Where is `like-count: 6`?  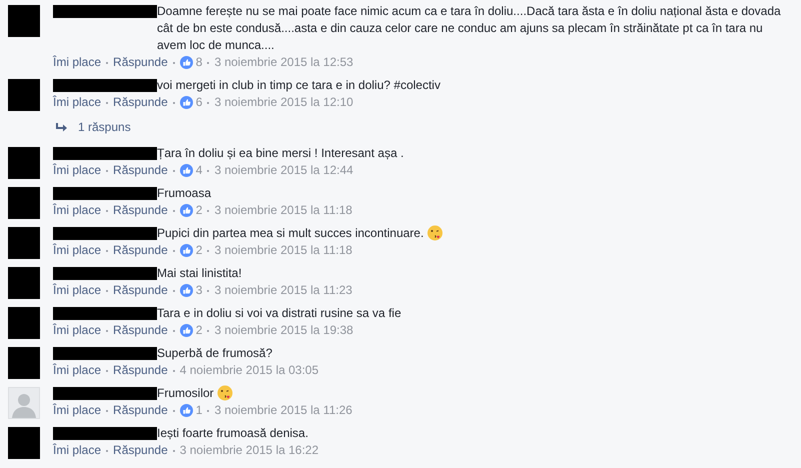
like-count: 6 is located at coordinates (199, 102).